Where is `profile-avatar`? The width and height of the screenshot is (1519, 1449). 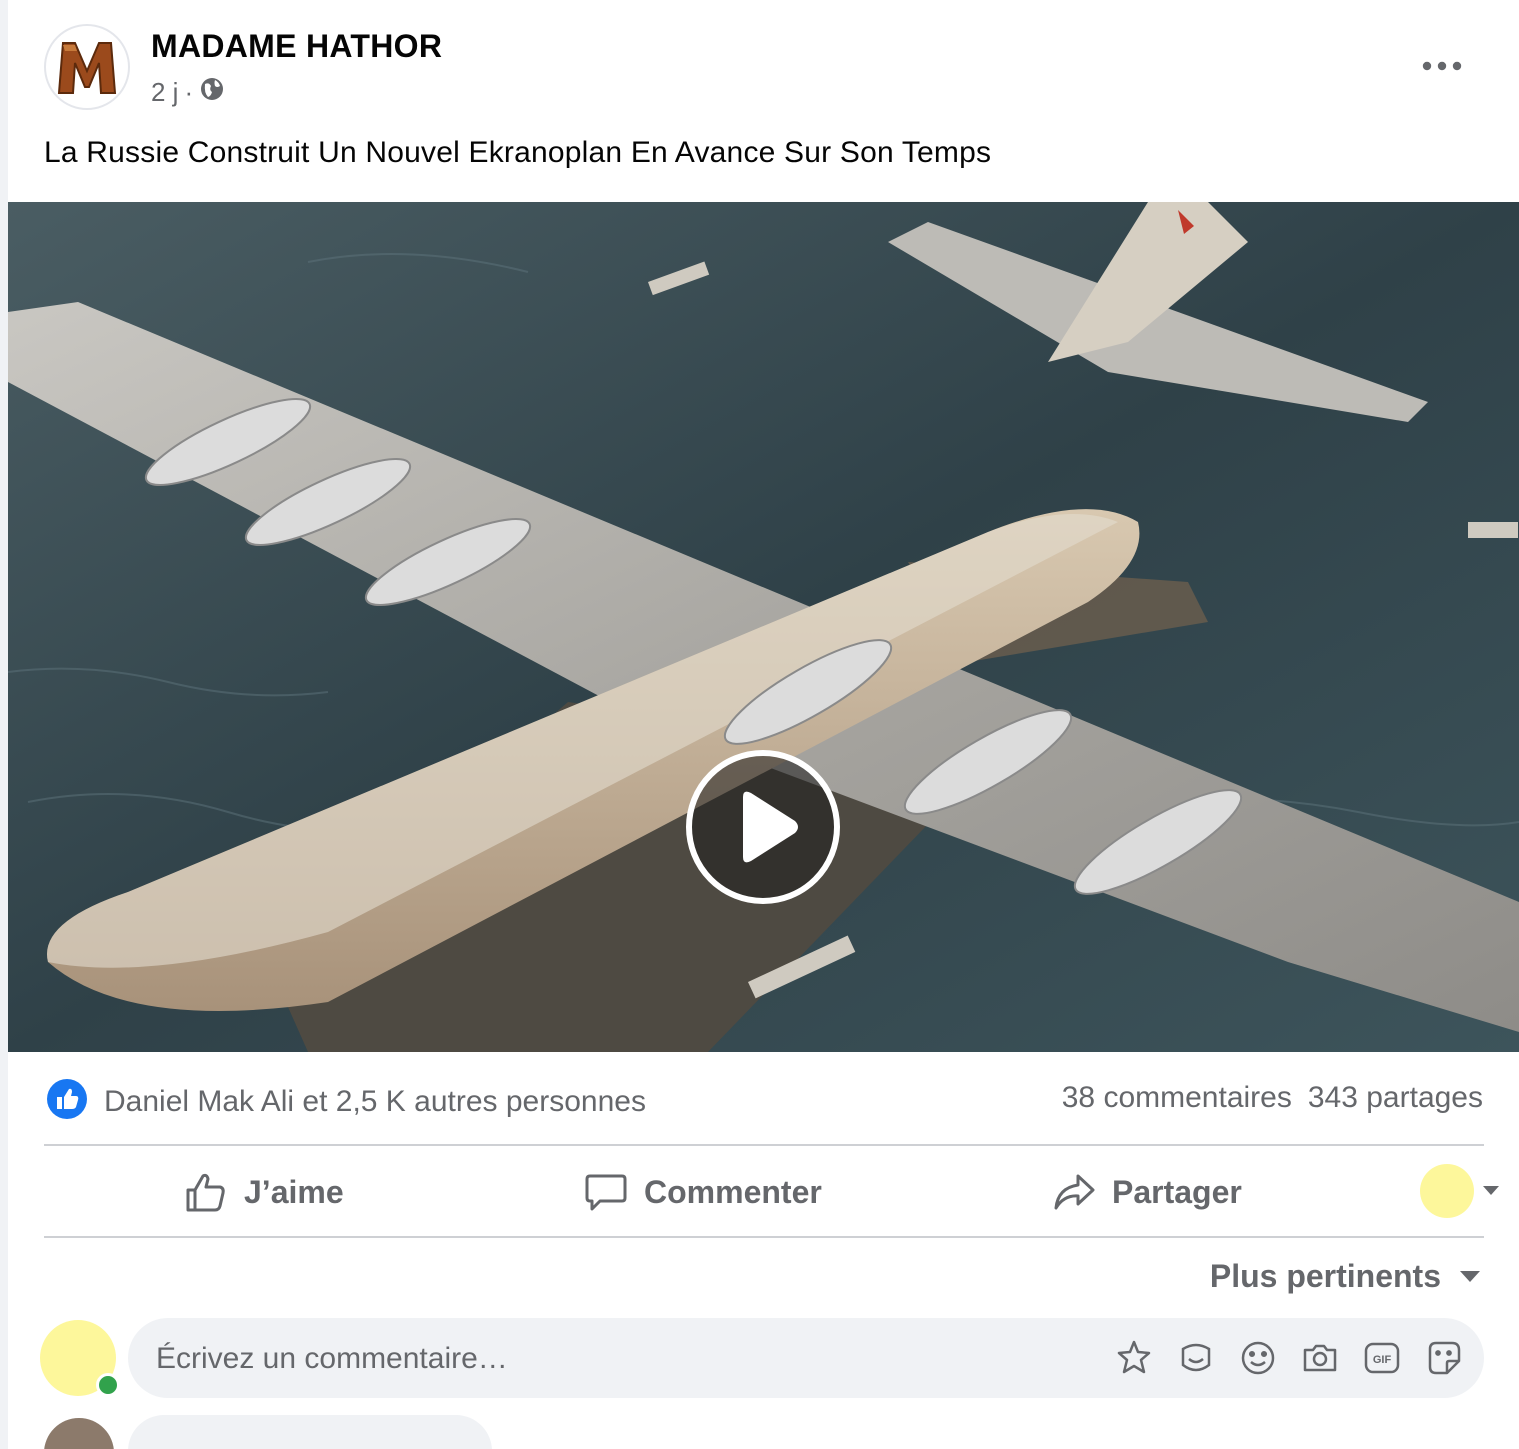 profile-avatar is located at coordinates (1447, 1191).